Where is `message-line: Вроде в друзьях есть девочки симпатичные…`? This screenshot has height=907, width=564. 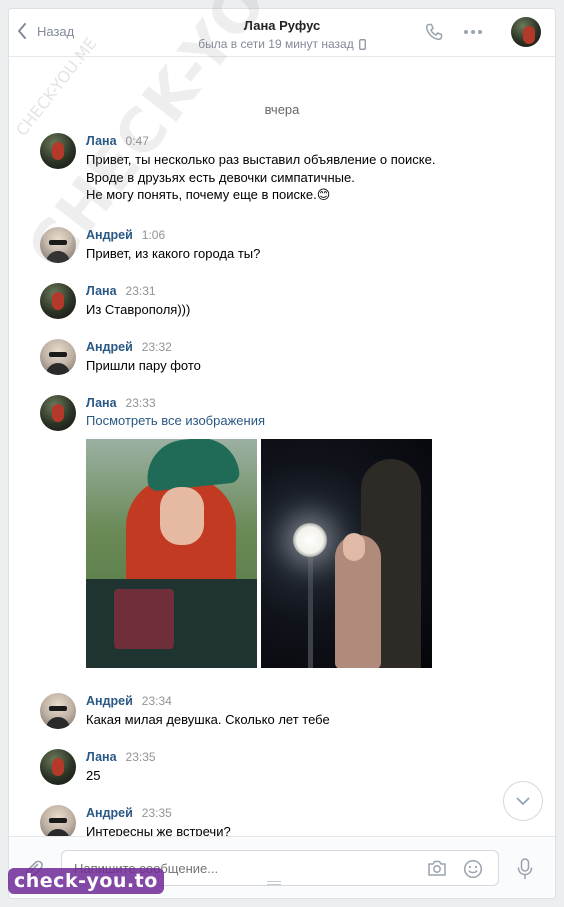 message-line: Вроде в друзьях есть девочки симпатичные… is located at coordinates (220, 177).